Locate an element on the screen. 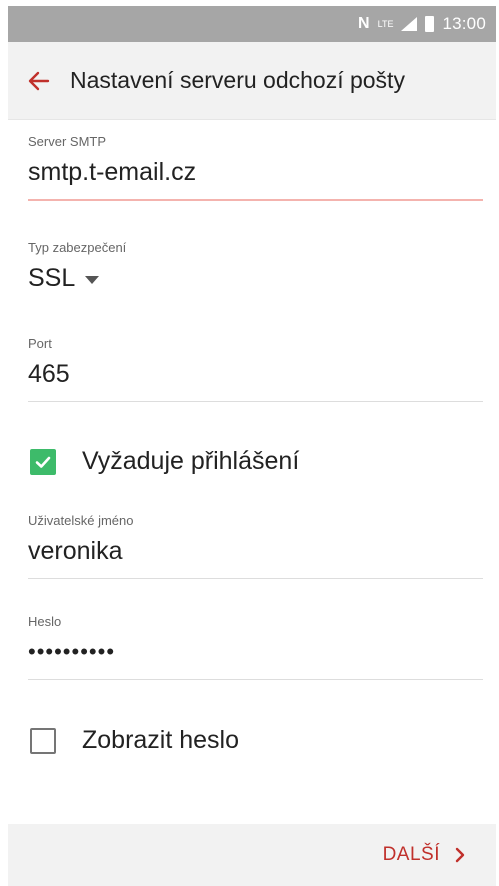 Image resolution: width=499 pixels, height=886 pixels. port-input: 465 is located at coordinates (255, 374).